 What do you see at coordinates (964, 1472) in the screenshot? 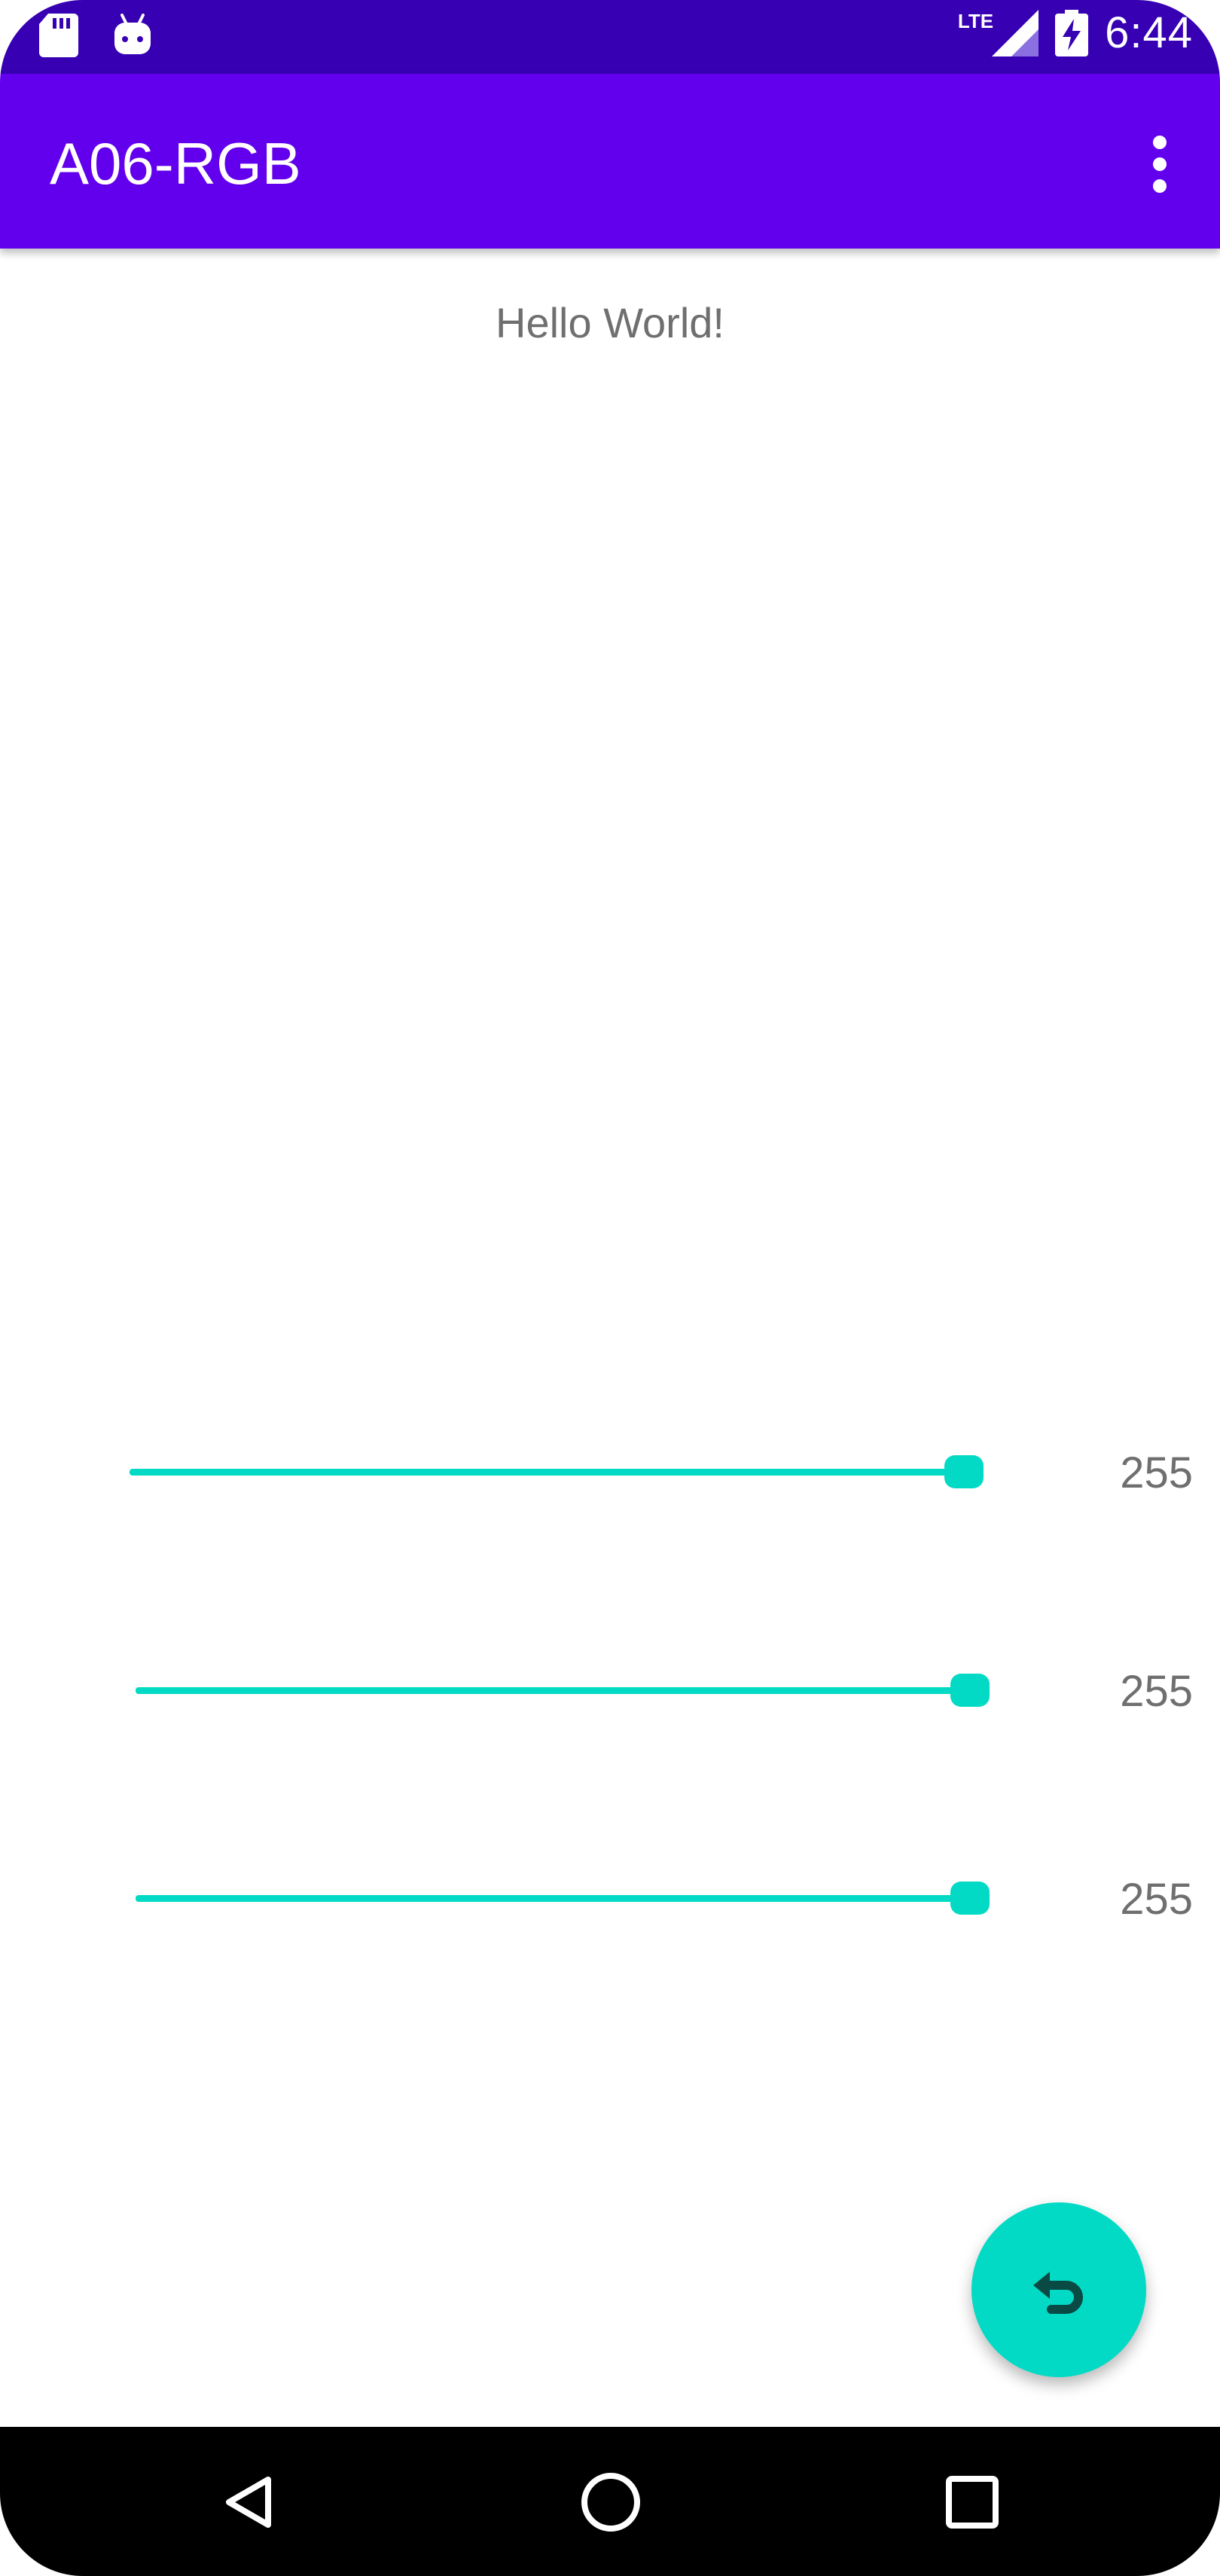
I see `red-slider-thumb` at bounding box center [964, 1472].